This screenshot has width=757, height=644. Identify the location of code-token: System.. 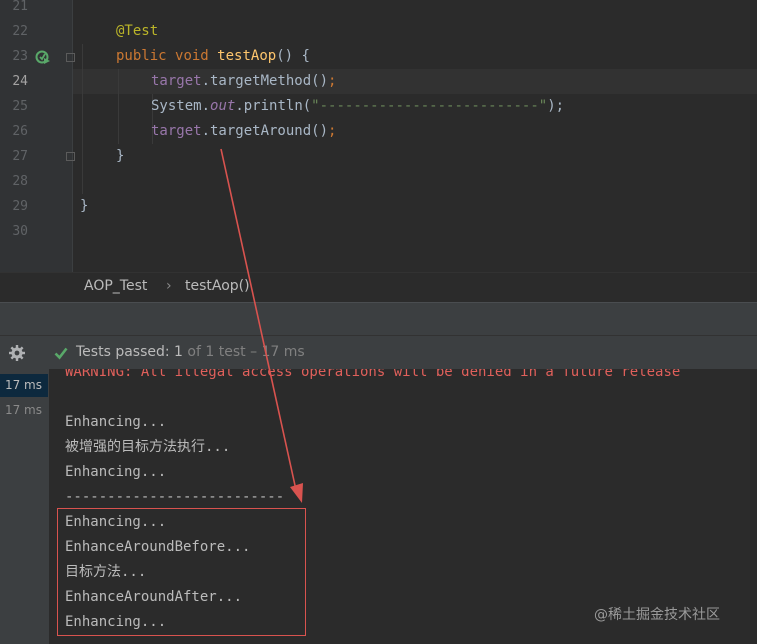
(181, 106).